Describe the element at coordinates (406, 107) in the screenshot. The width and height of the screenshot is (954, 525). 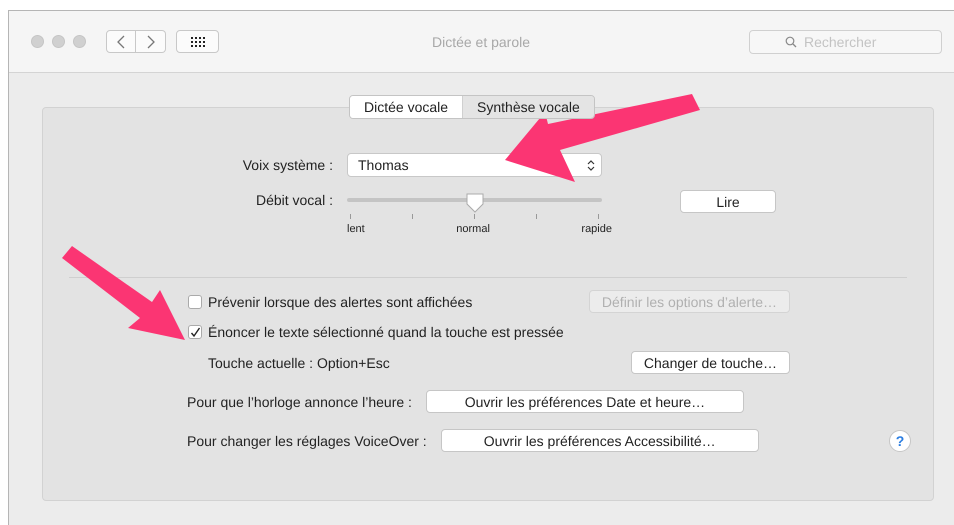
I see `tab: Dictée vocale` at that location.